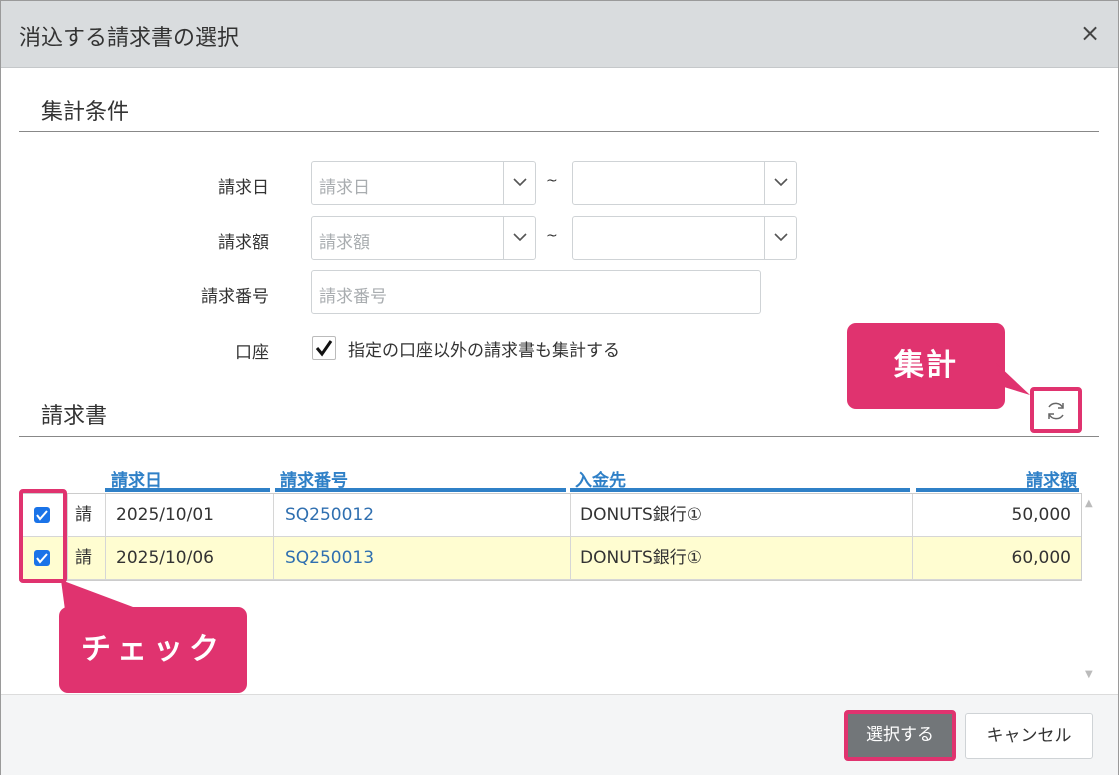 Image resolution: width=1119 pixels, height=775 pixels. What do you see at coordinates (243, 243) in the screenshot?
I see `invoice-amount-label: 請求額` at bounding box center [243, 243].